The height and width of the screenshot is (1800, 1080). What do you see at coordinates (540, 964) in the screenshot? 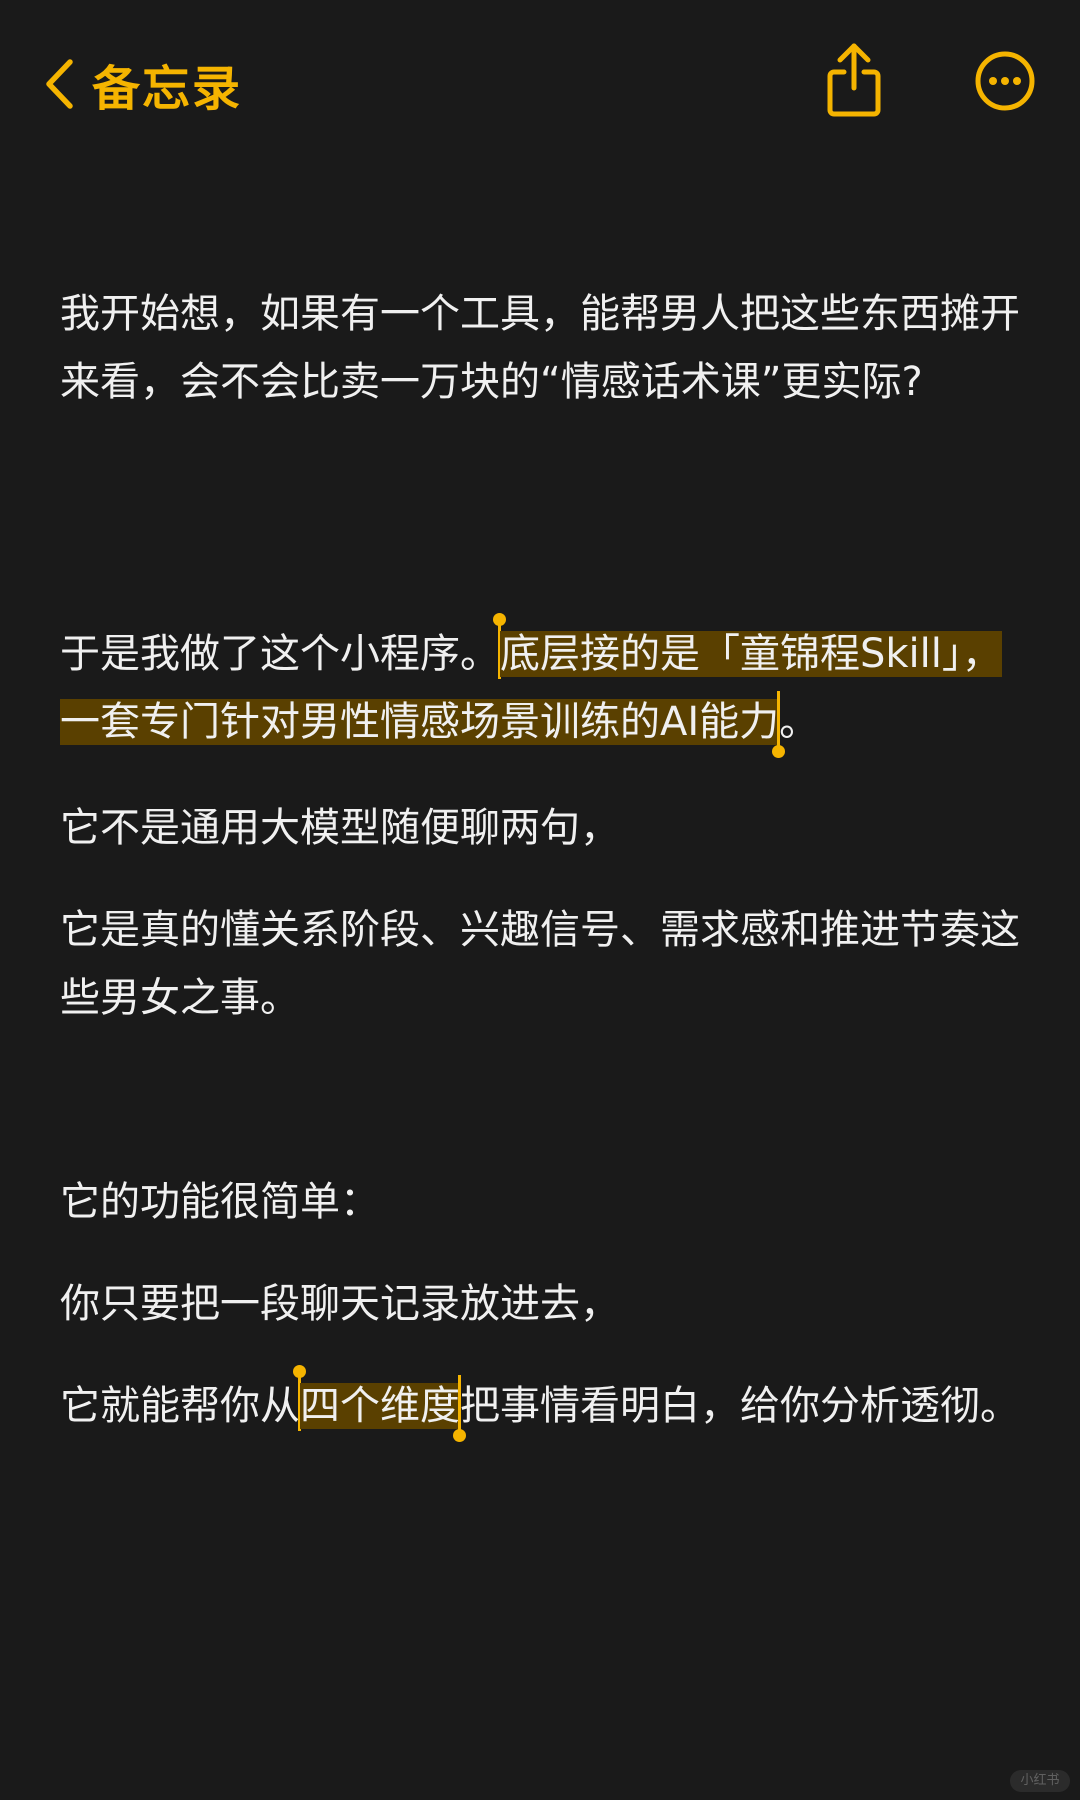
I see `note-paragraph: 它是真的懂关系阶段、兴趣信号、需求感和推进节奏这些男女之事。` at bounding box center [540, 964].